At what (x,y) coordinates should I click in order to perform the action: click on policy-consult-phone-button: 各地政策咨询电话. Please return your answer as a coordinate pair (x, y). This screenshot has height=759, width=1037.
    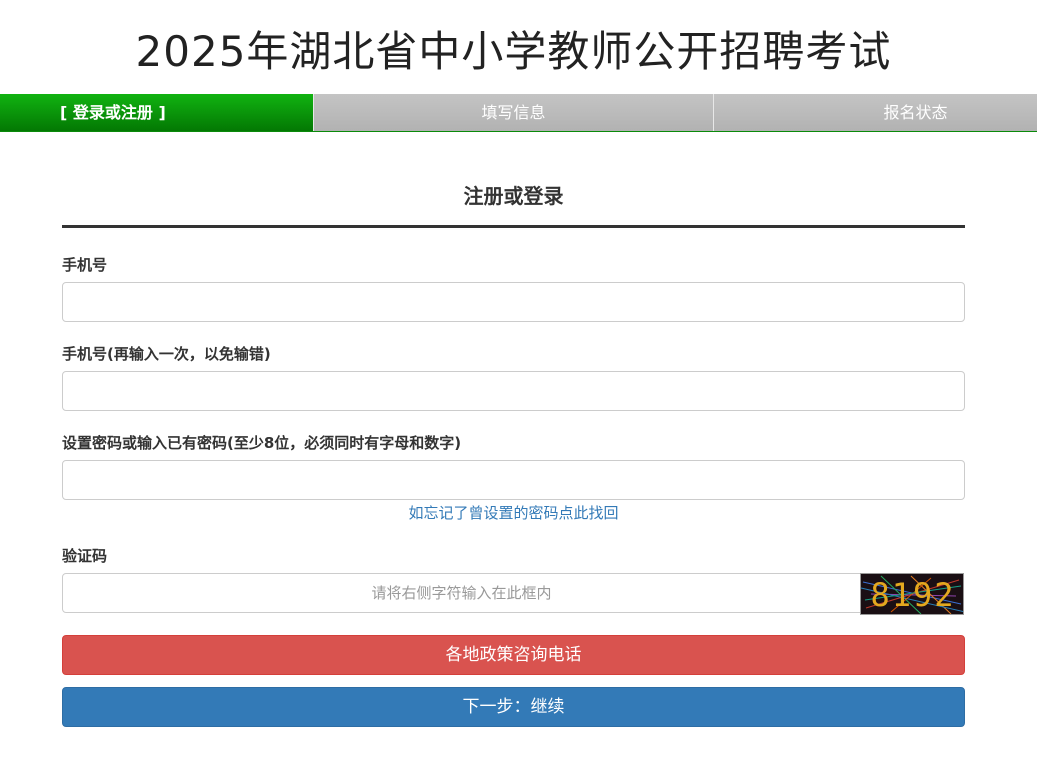
    Looking at the image, I should click on (513, 655).